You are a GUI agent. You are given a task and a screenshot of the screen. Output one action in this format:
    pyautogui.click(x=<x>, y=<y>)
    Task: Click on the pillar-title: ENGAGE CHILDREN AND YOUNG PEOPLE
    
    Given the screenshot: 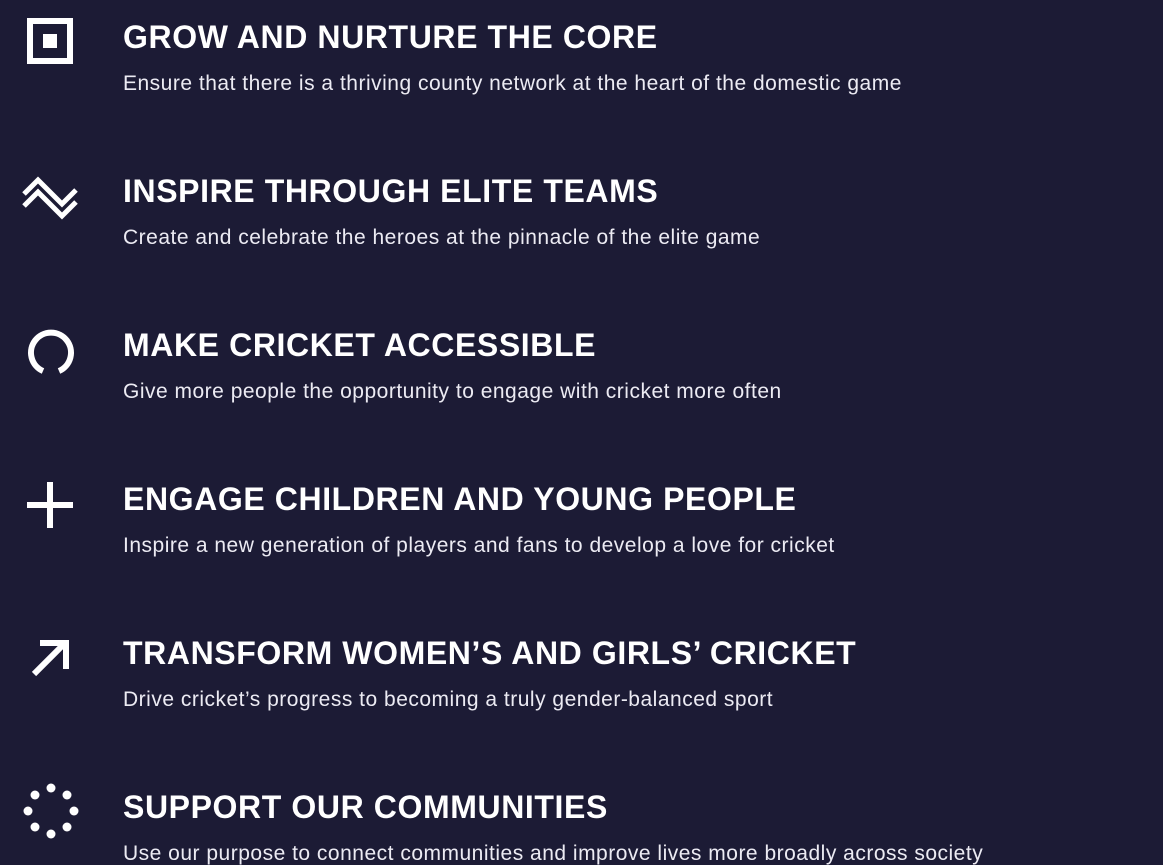 What is the action you would take?
    pyautogui.click(x=460, y=499)
    